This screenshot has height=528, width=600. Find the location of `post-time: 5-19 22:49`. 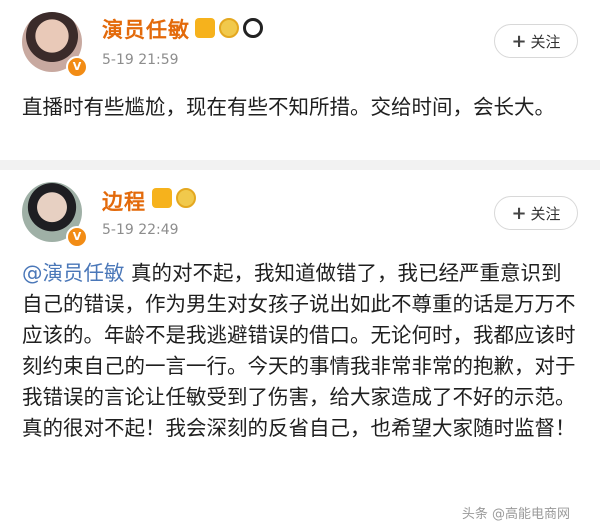

post-time: 5-19 22:49 is located at coordinates (140, 230).